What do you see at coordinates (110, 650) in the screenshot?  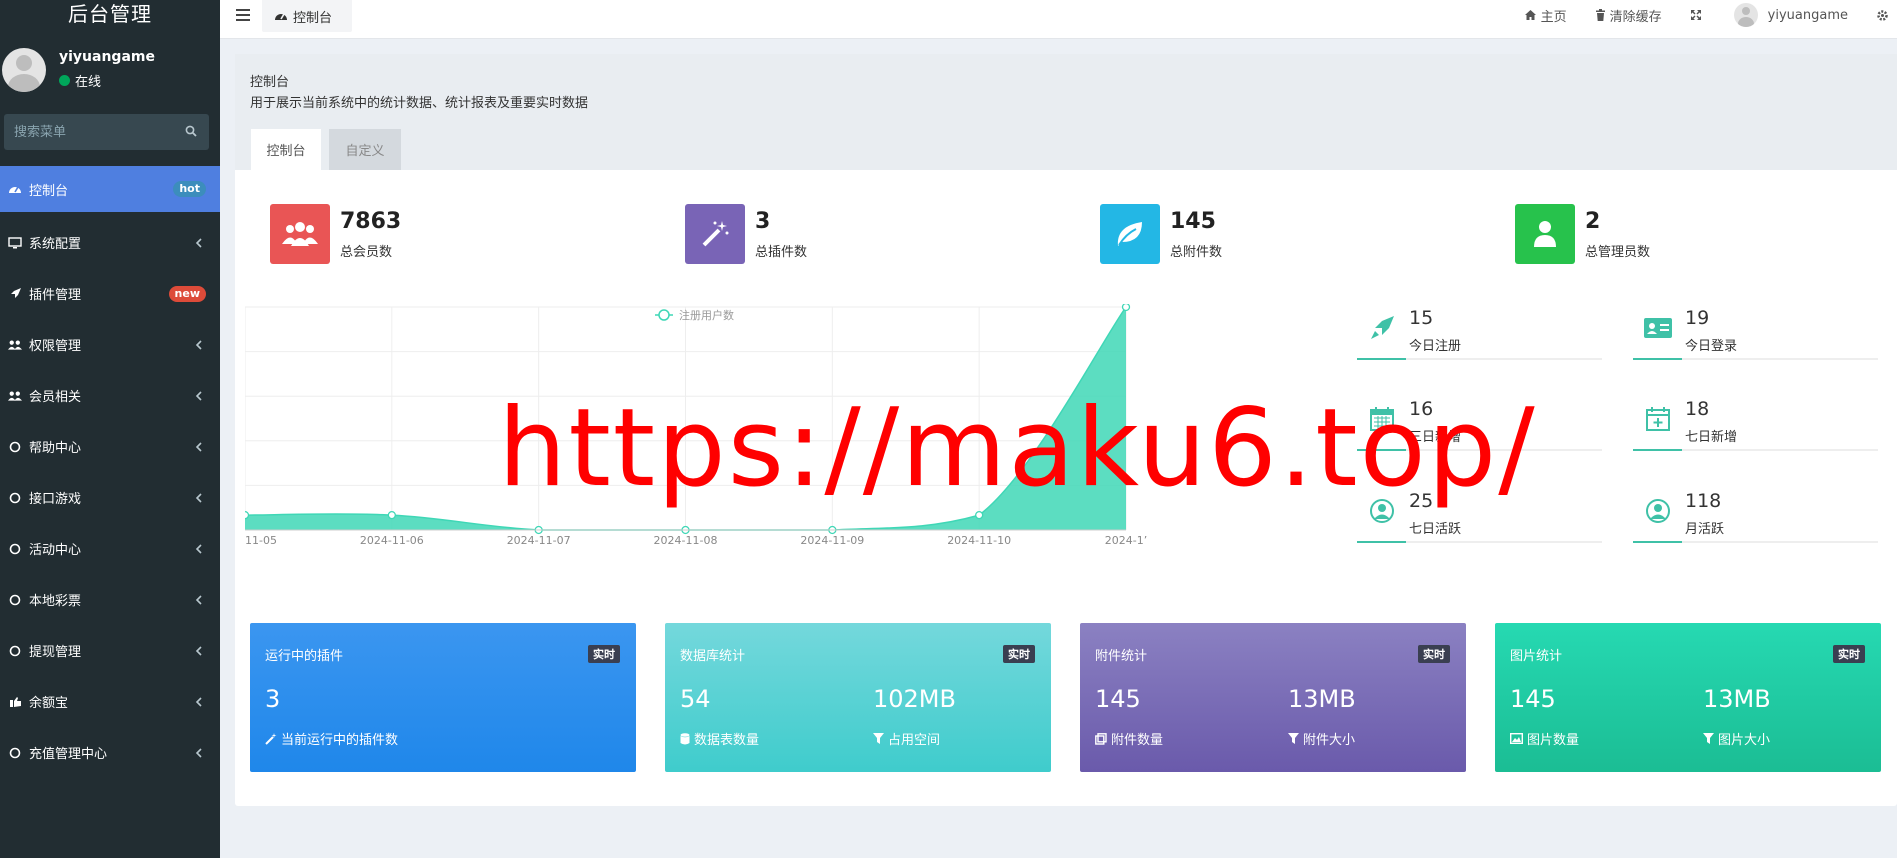 I see `sidebar-item-withdraw: 提现管理` at bounding box center [110, 650].